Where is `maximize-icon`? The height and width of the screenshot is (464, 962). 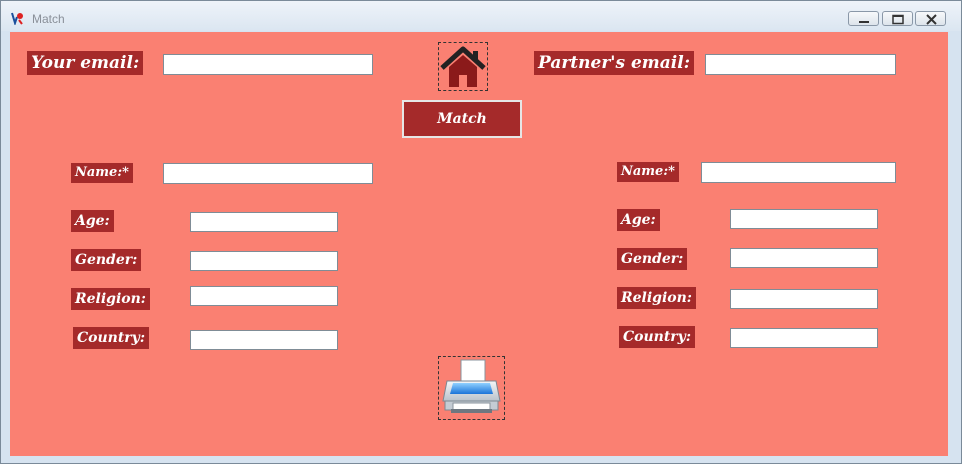 maximize-icon is located at coordinates (898, 19).